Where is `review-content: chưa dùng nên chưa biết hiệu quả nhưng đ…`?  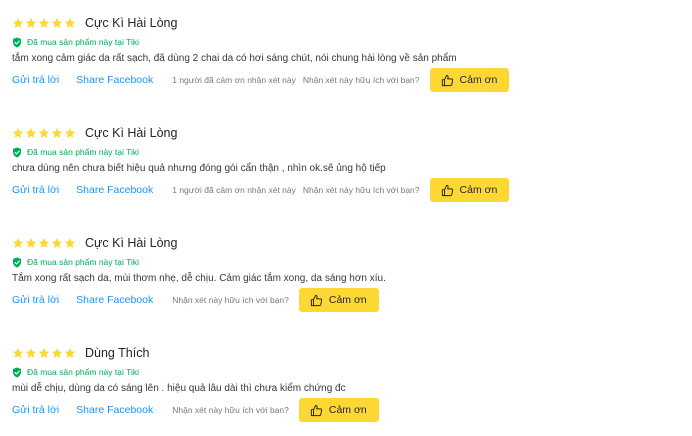 review-content: chưa dùng nên chưa biết hiệu quả nhưng đ… is located at coordinates (199, 168).